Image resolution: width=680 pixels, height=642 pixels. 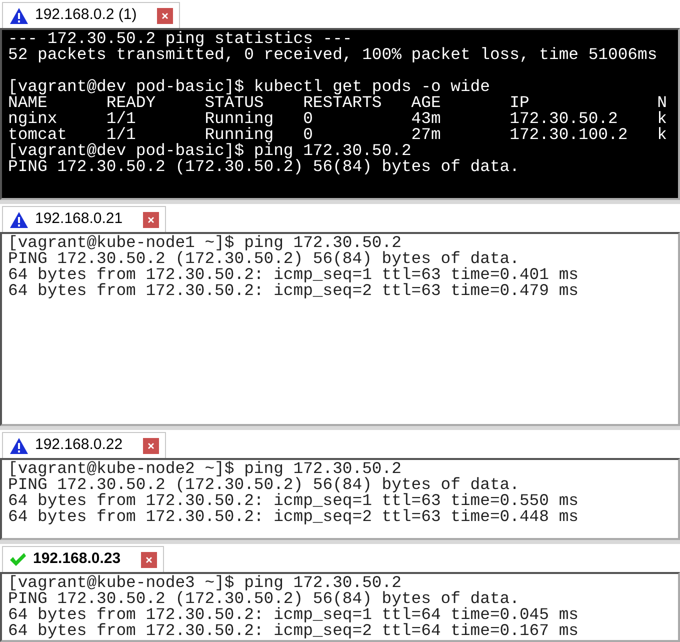 What do you see at coordinates (205, 583) in the screenshot?
I see `terminal-line: [vagrant@kube-node3 ~]$ ping 172.30.50.2` at bounding box center [205, 583].